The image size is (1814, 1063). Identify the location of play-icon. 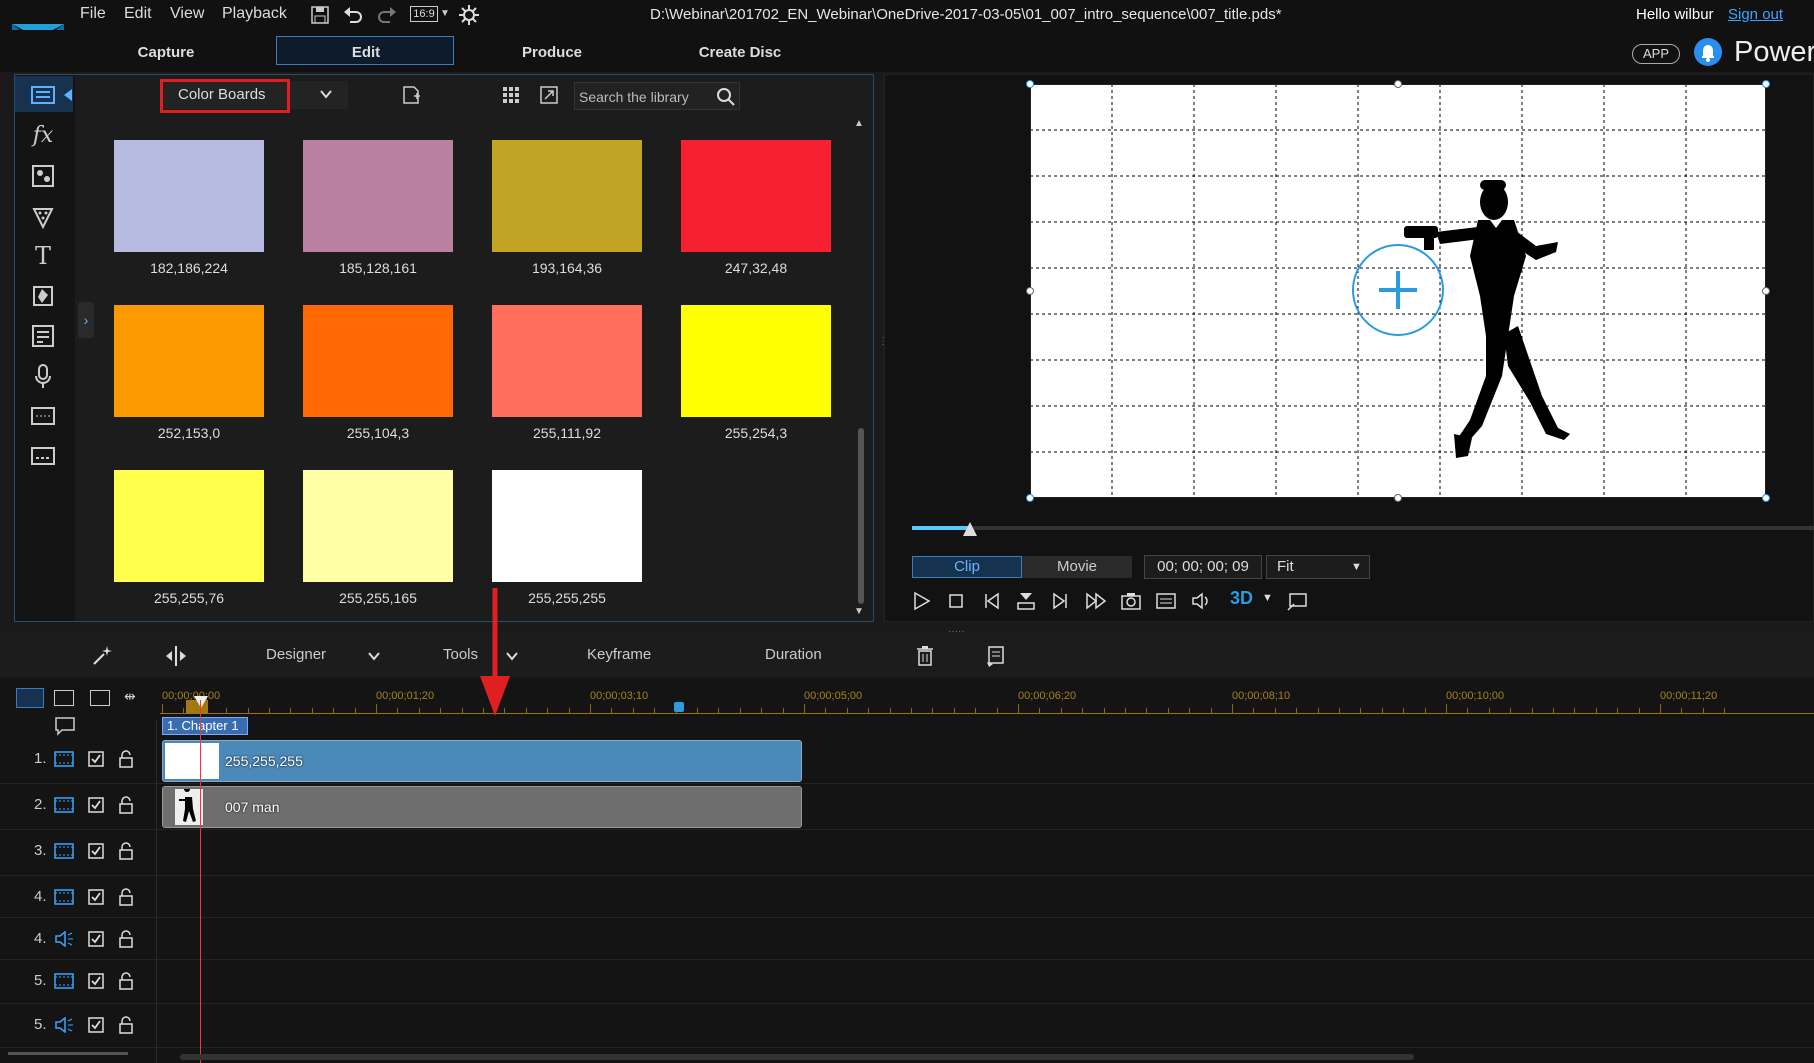
(921, 601).